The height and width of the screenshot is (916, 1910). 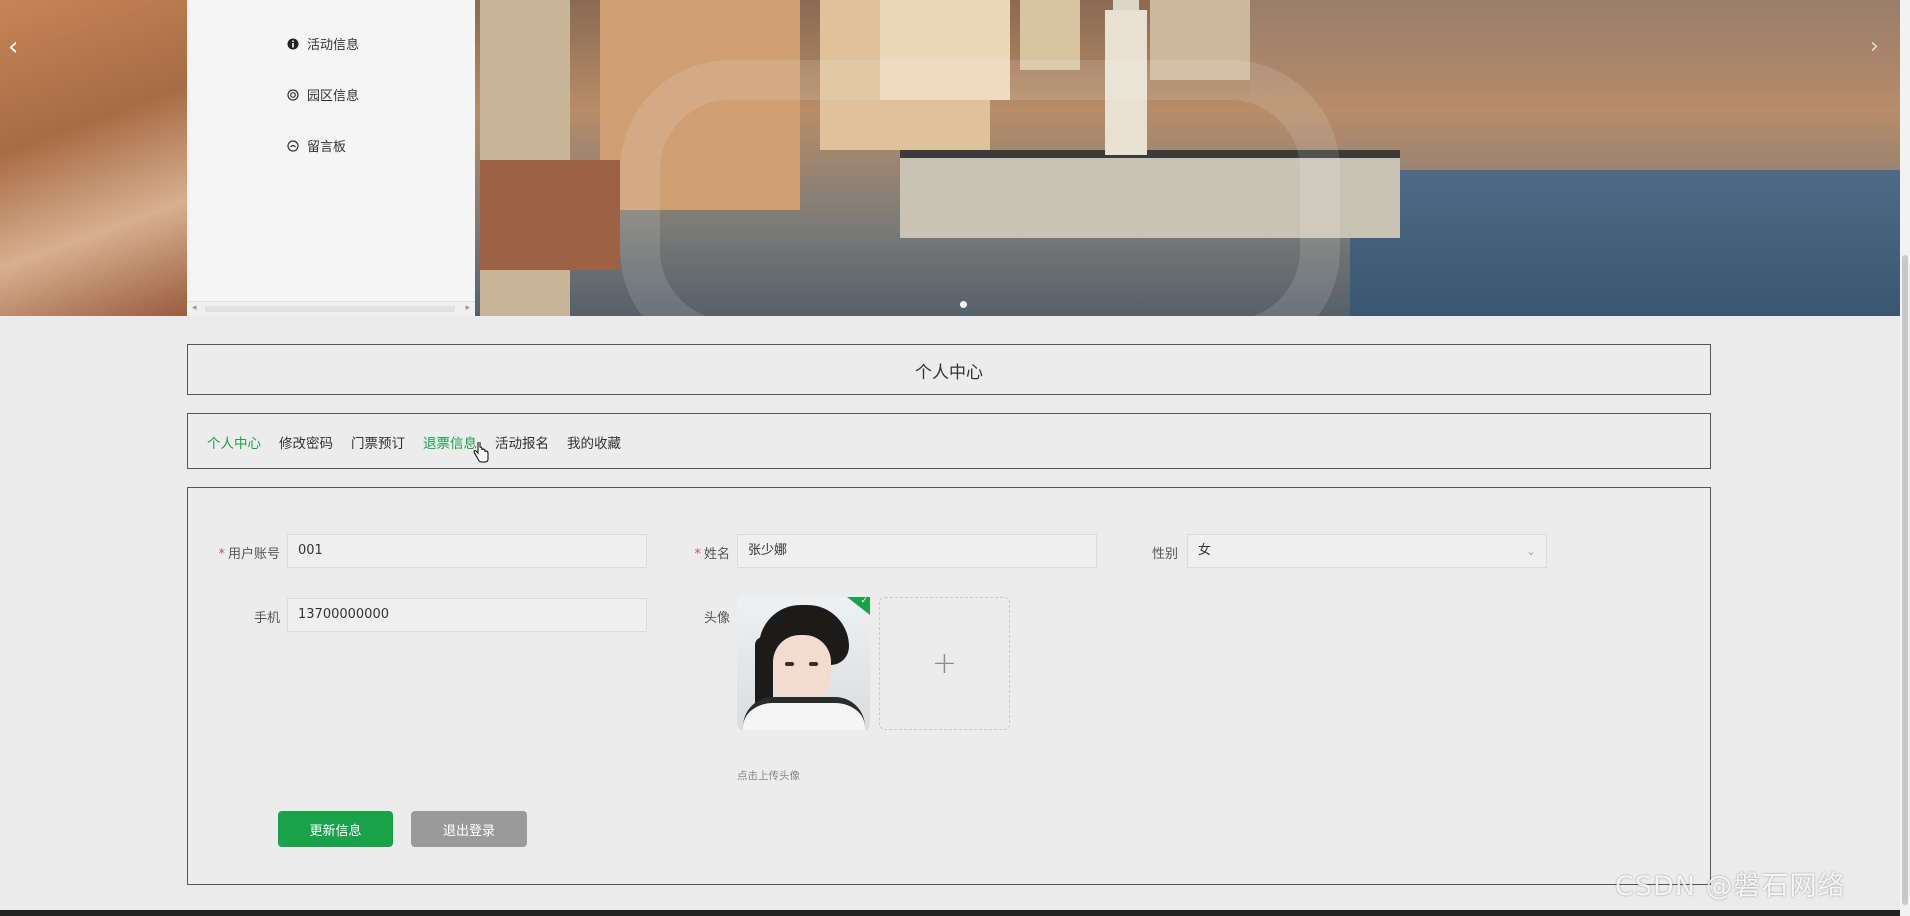 What do you see at coordinates (331, 158) in the screenshot?
I see `dropdown-menu-panel: 活动信息 园区信息 留言板 ◂ ▸` at bounding box center [331, 158].